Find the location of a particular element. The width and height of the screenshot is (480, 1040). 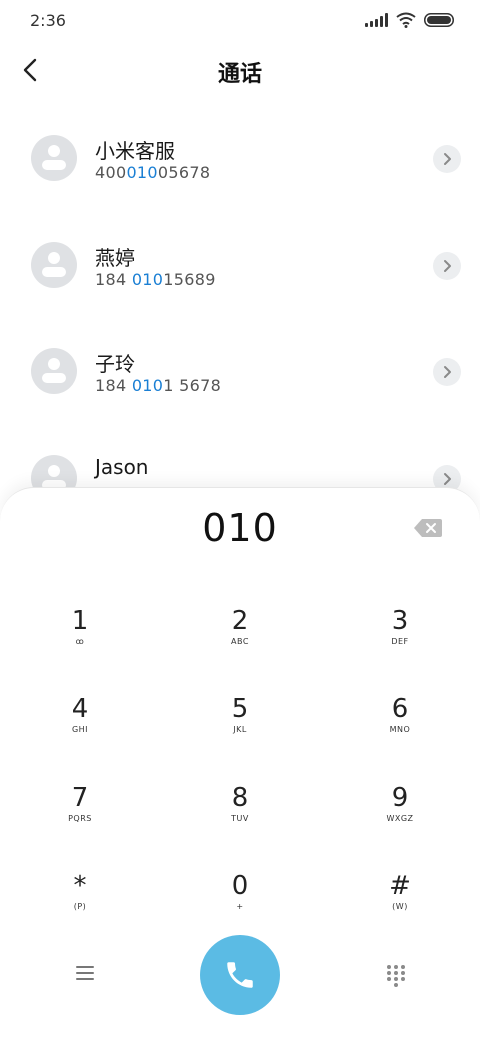

contact-number: 184 01015689 is located at coordinates (155, 279).